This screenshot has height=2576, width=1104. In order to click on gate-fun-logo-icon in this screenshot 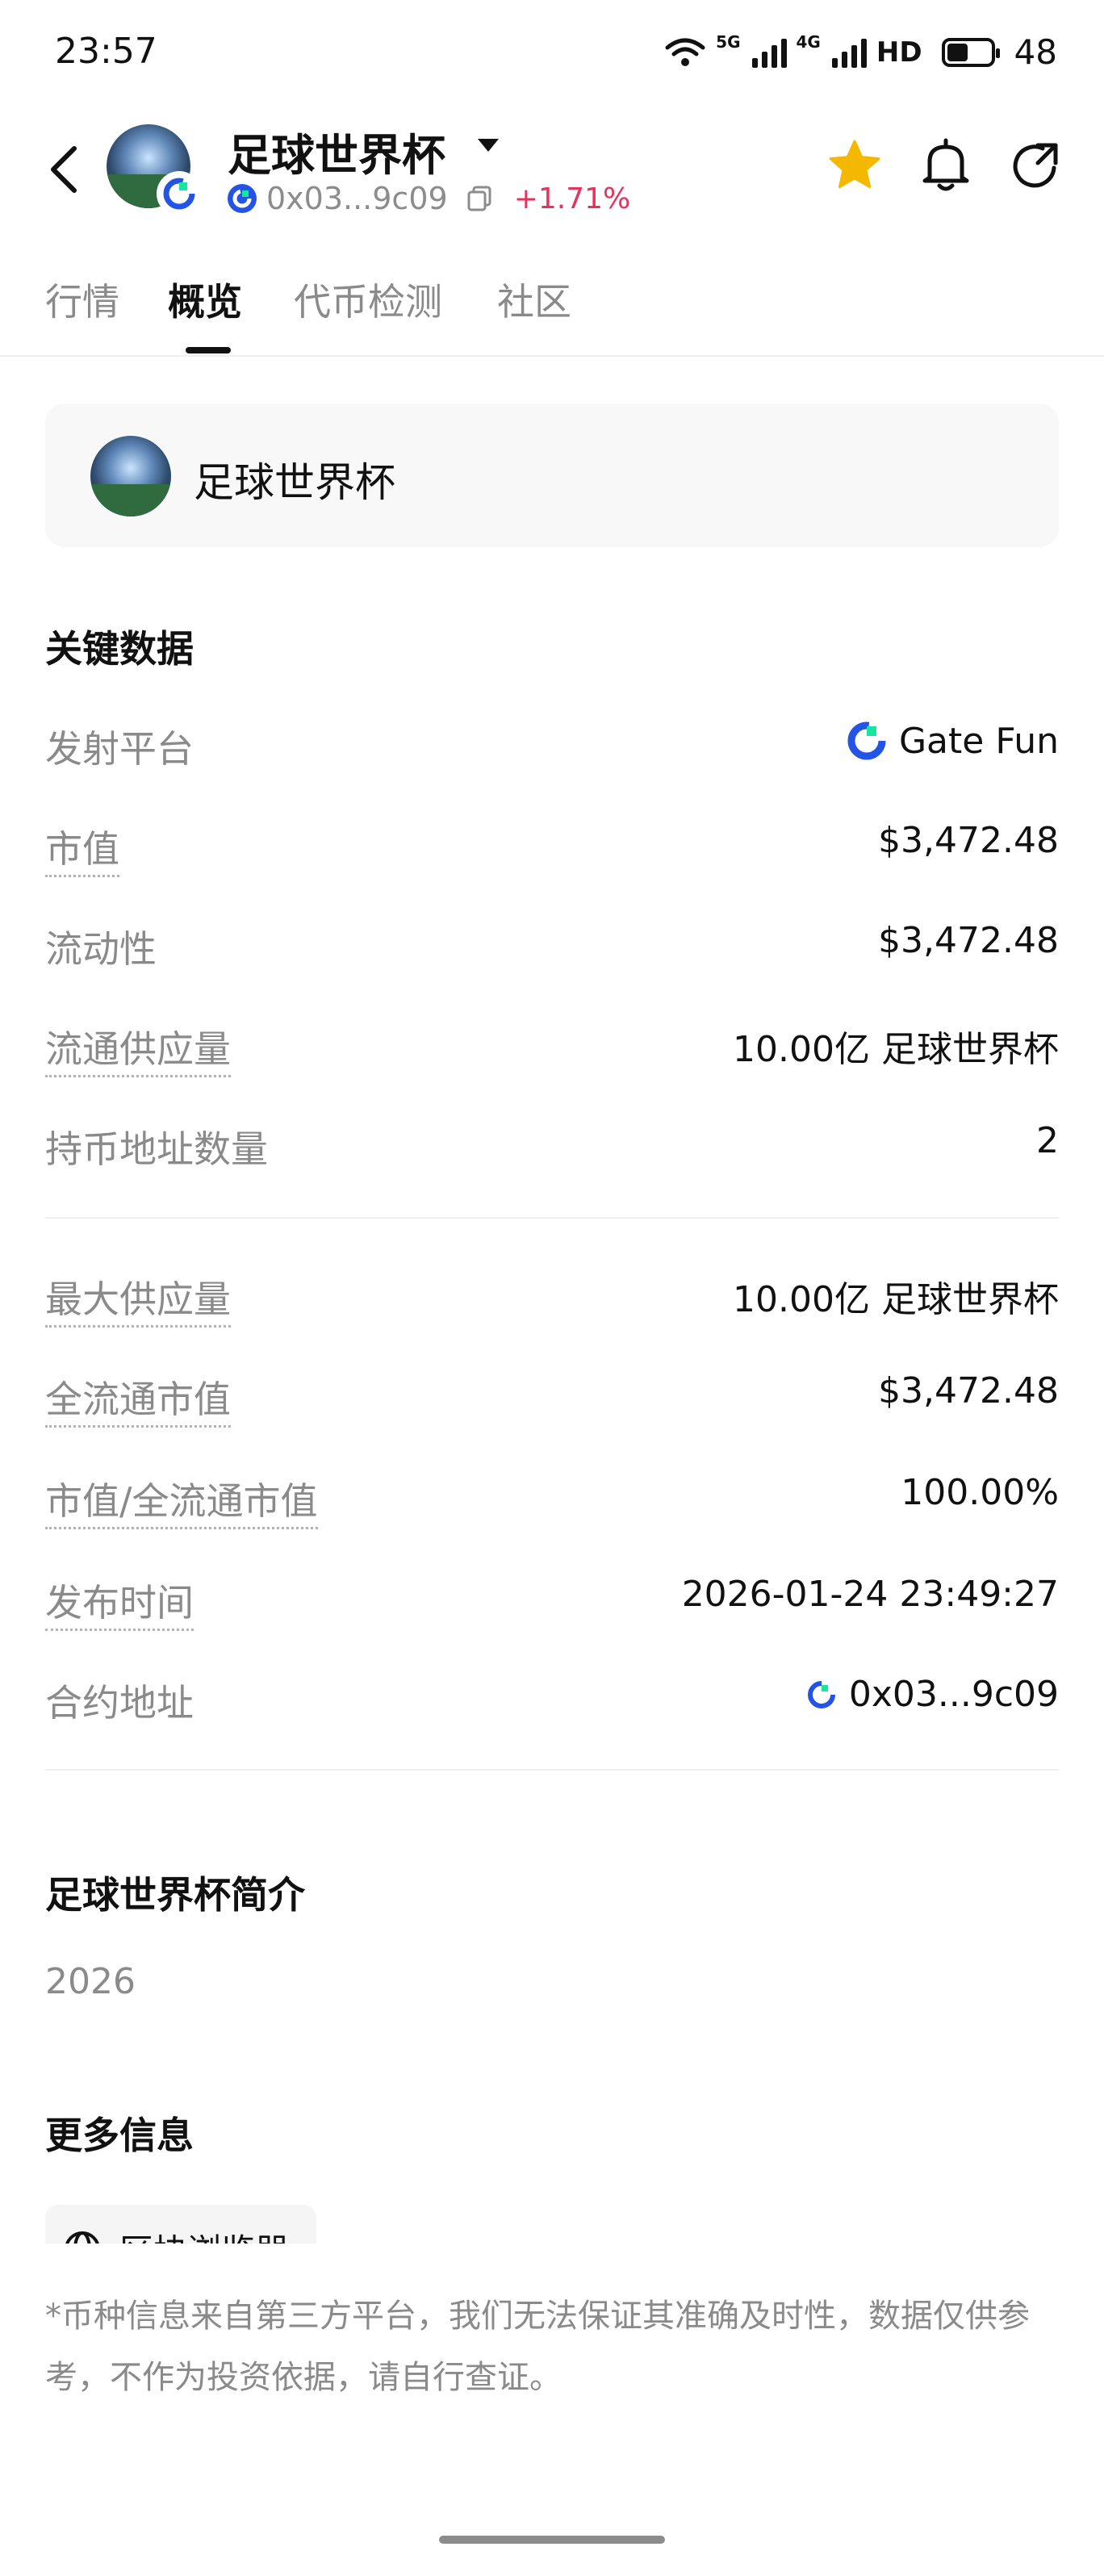, I will do `click(866, 740)`.